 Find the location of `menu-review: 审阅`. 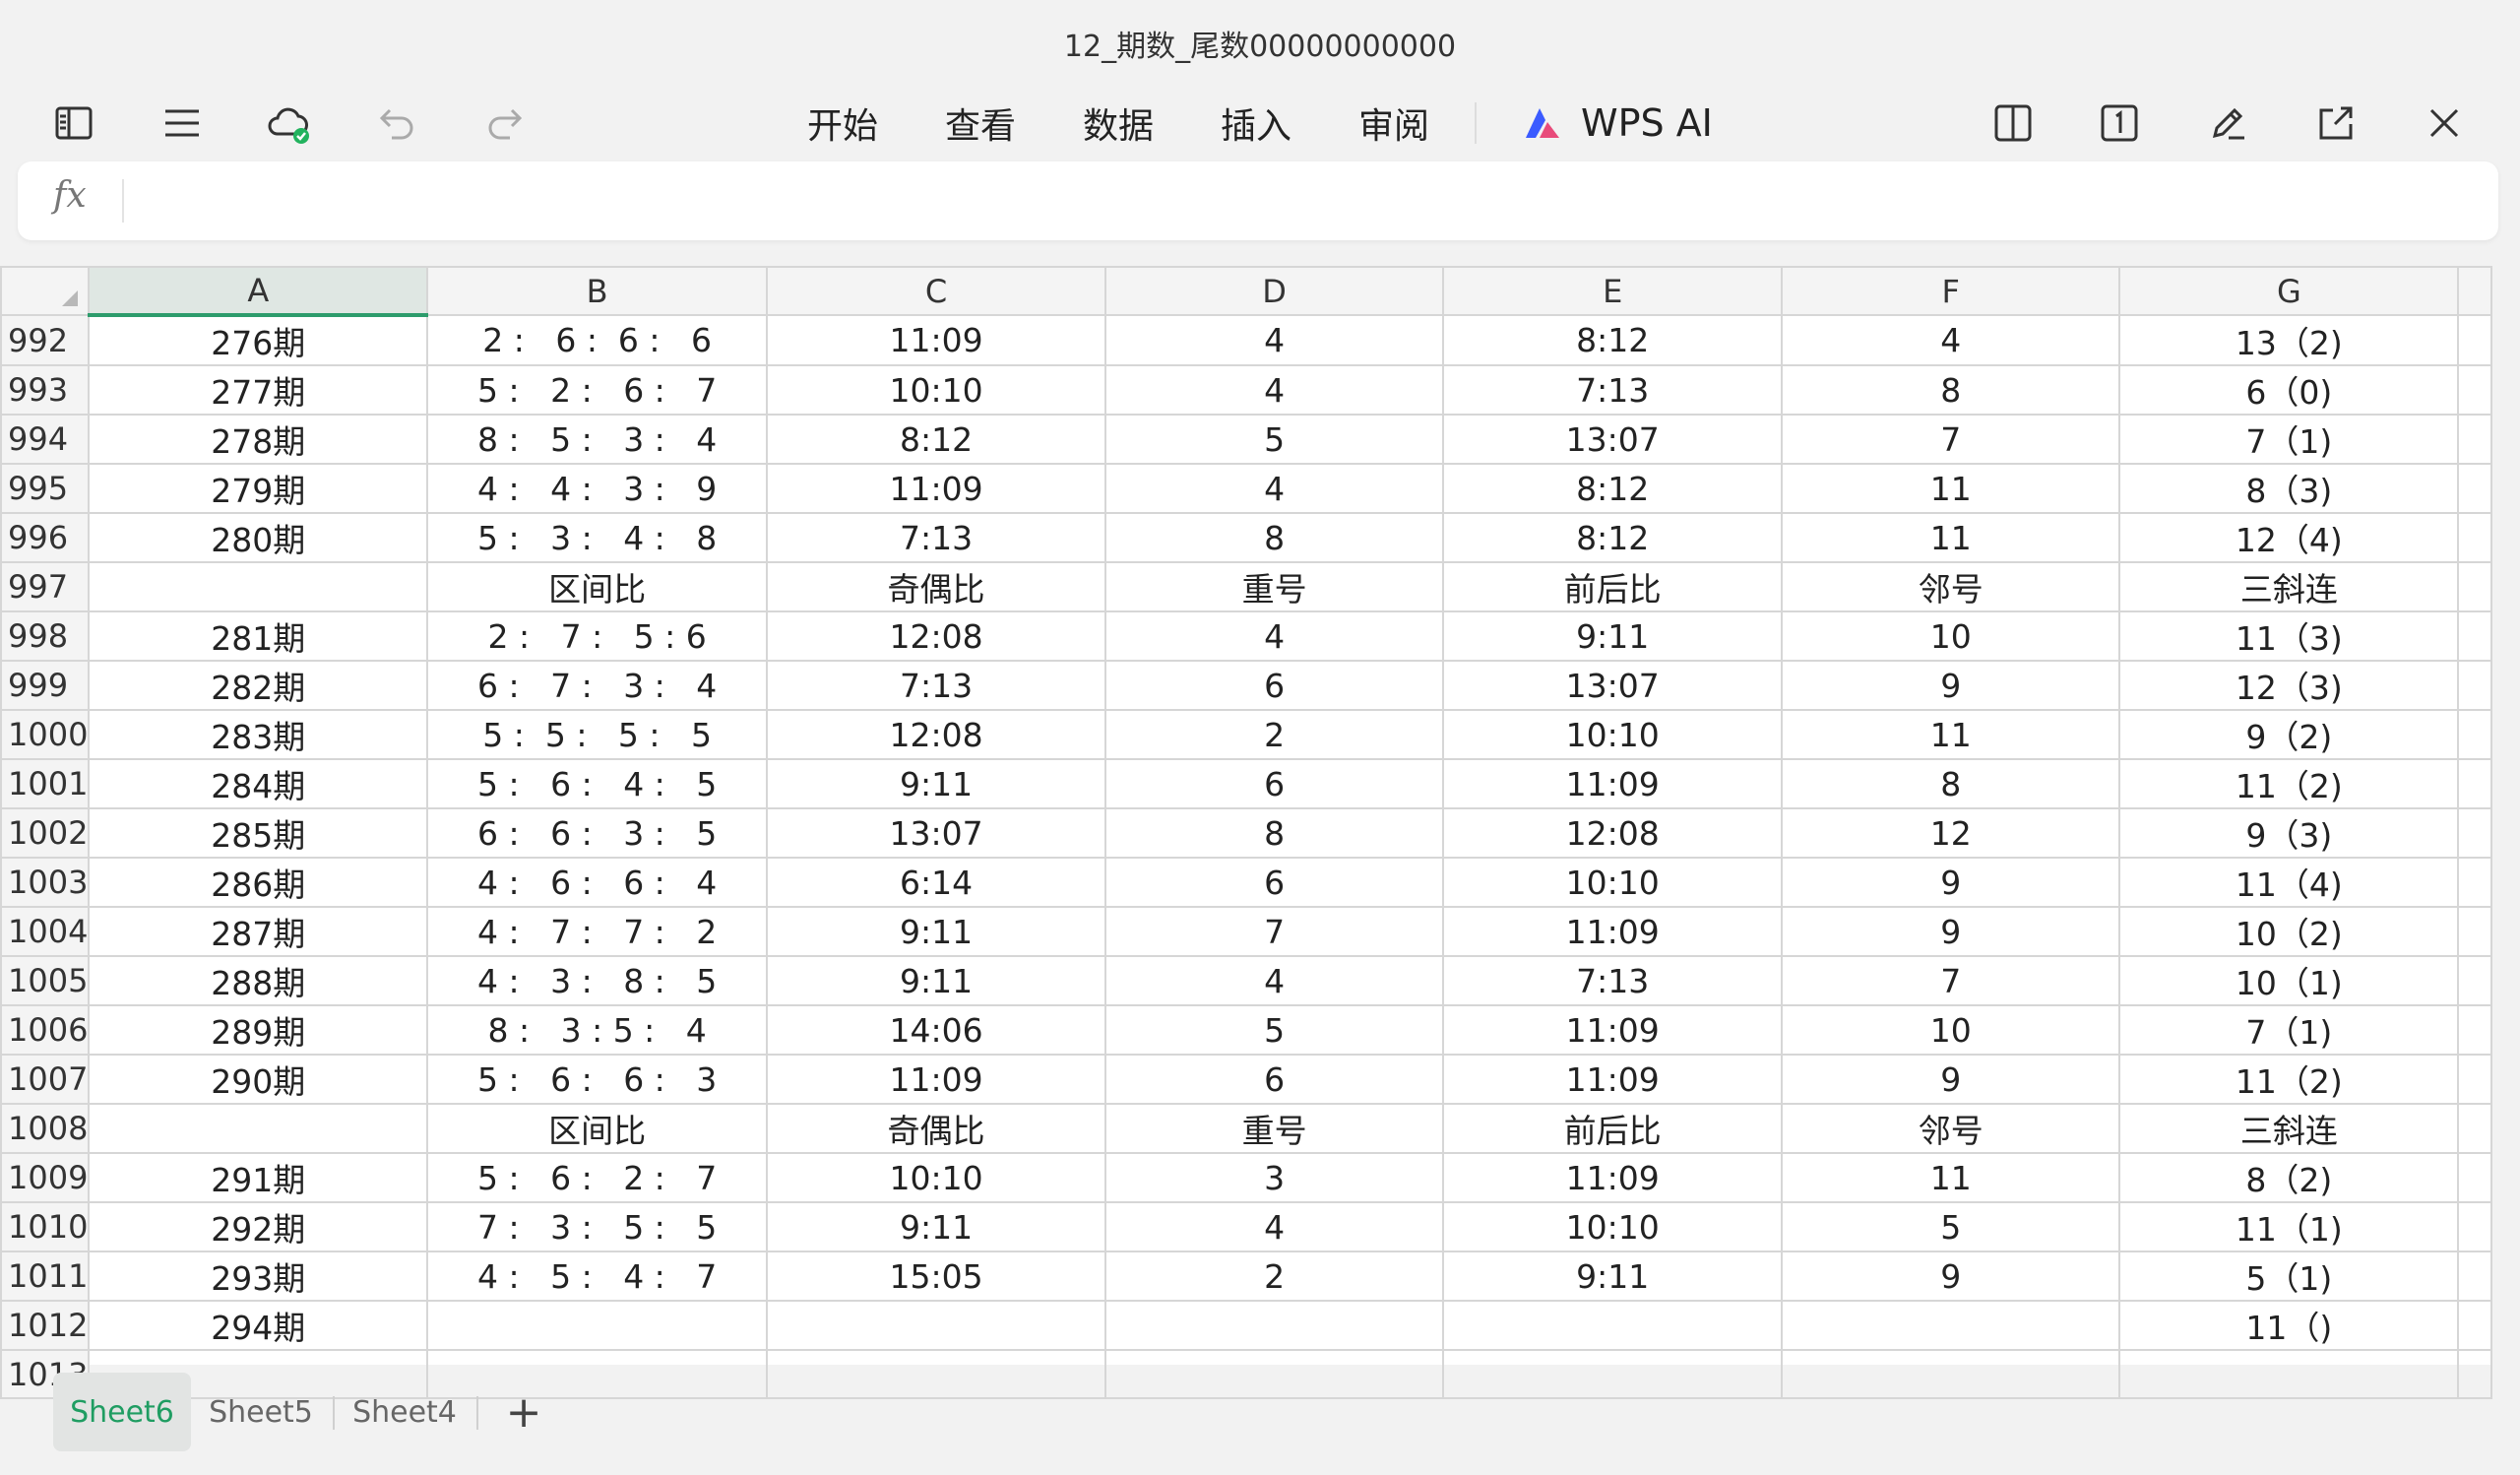

menu-review: 审阅 is located at coordinates (1393, 123).